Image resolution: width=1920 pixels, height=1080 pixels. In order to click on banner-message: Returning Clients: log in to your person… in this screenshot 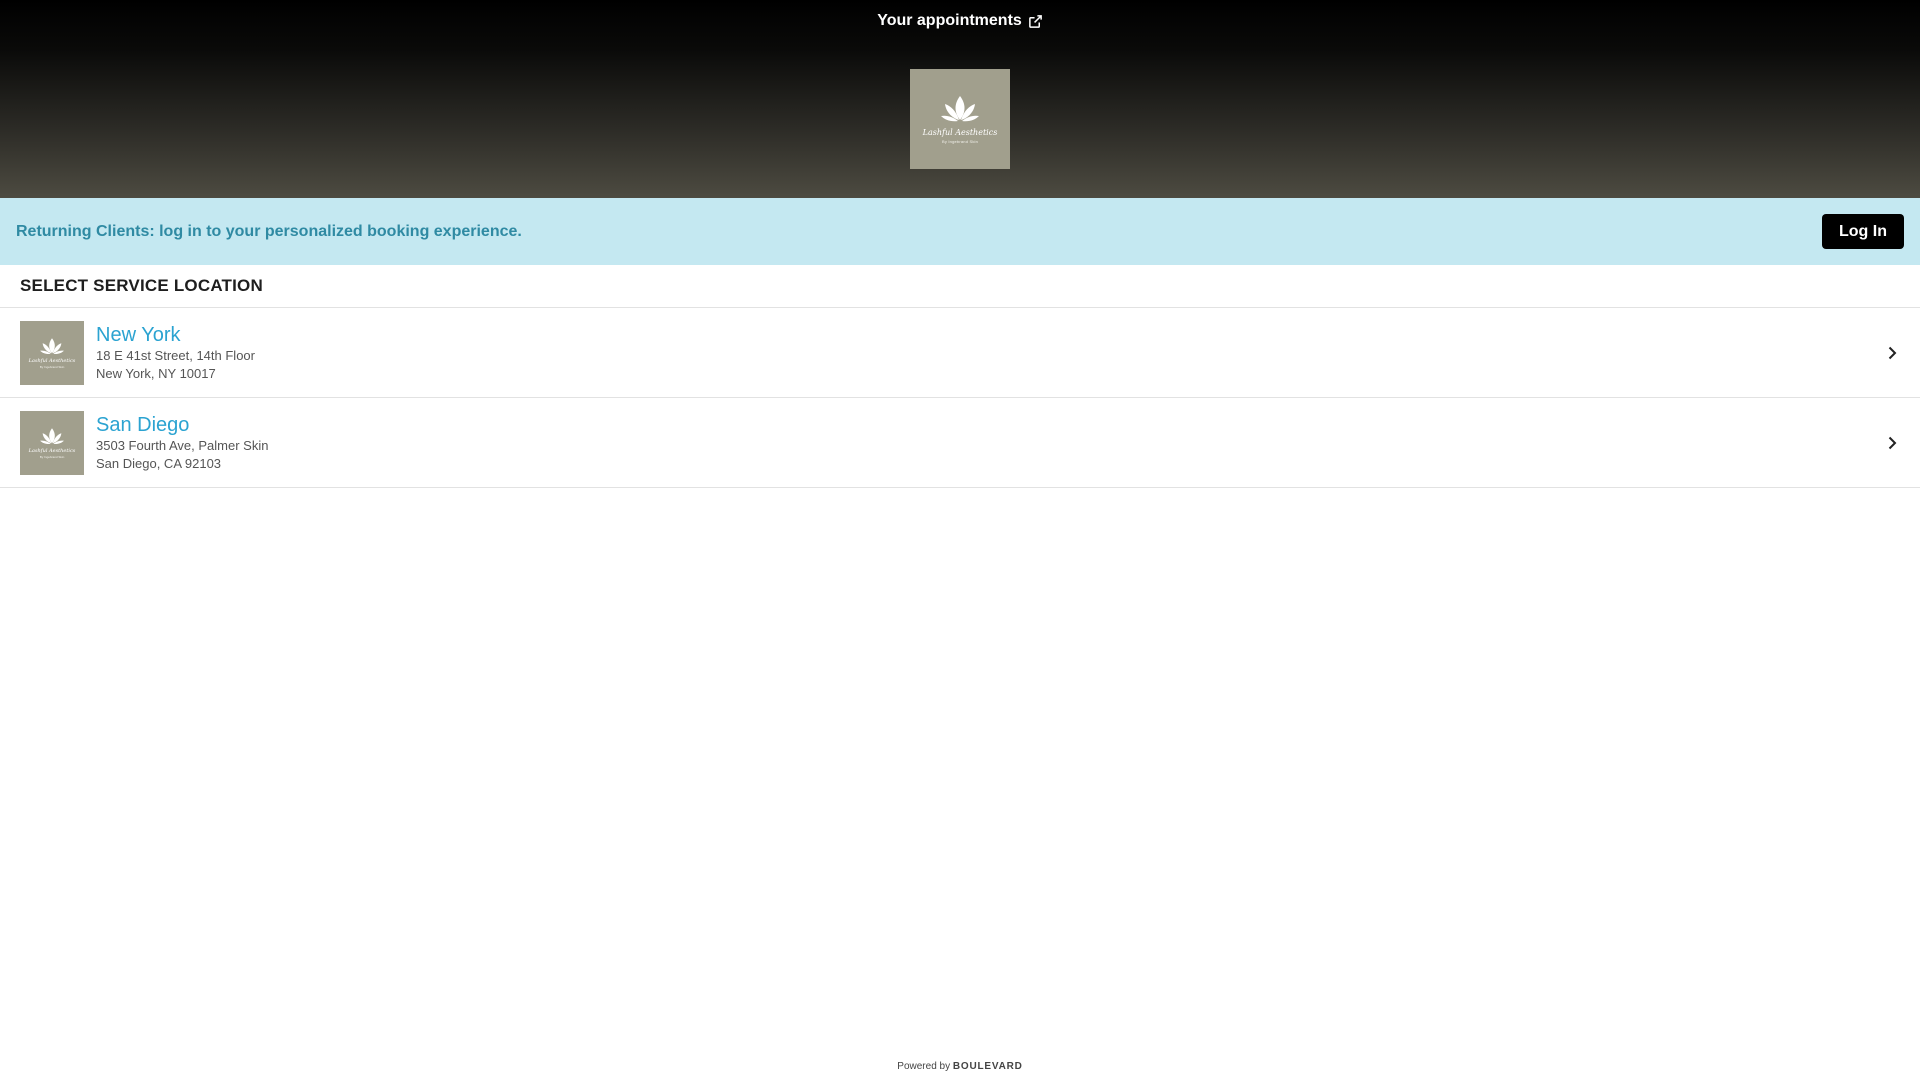, I will do `click(269, 231)`.